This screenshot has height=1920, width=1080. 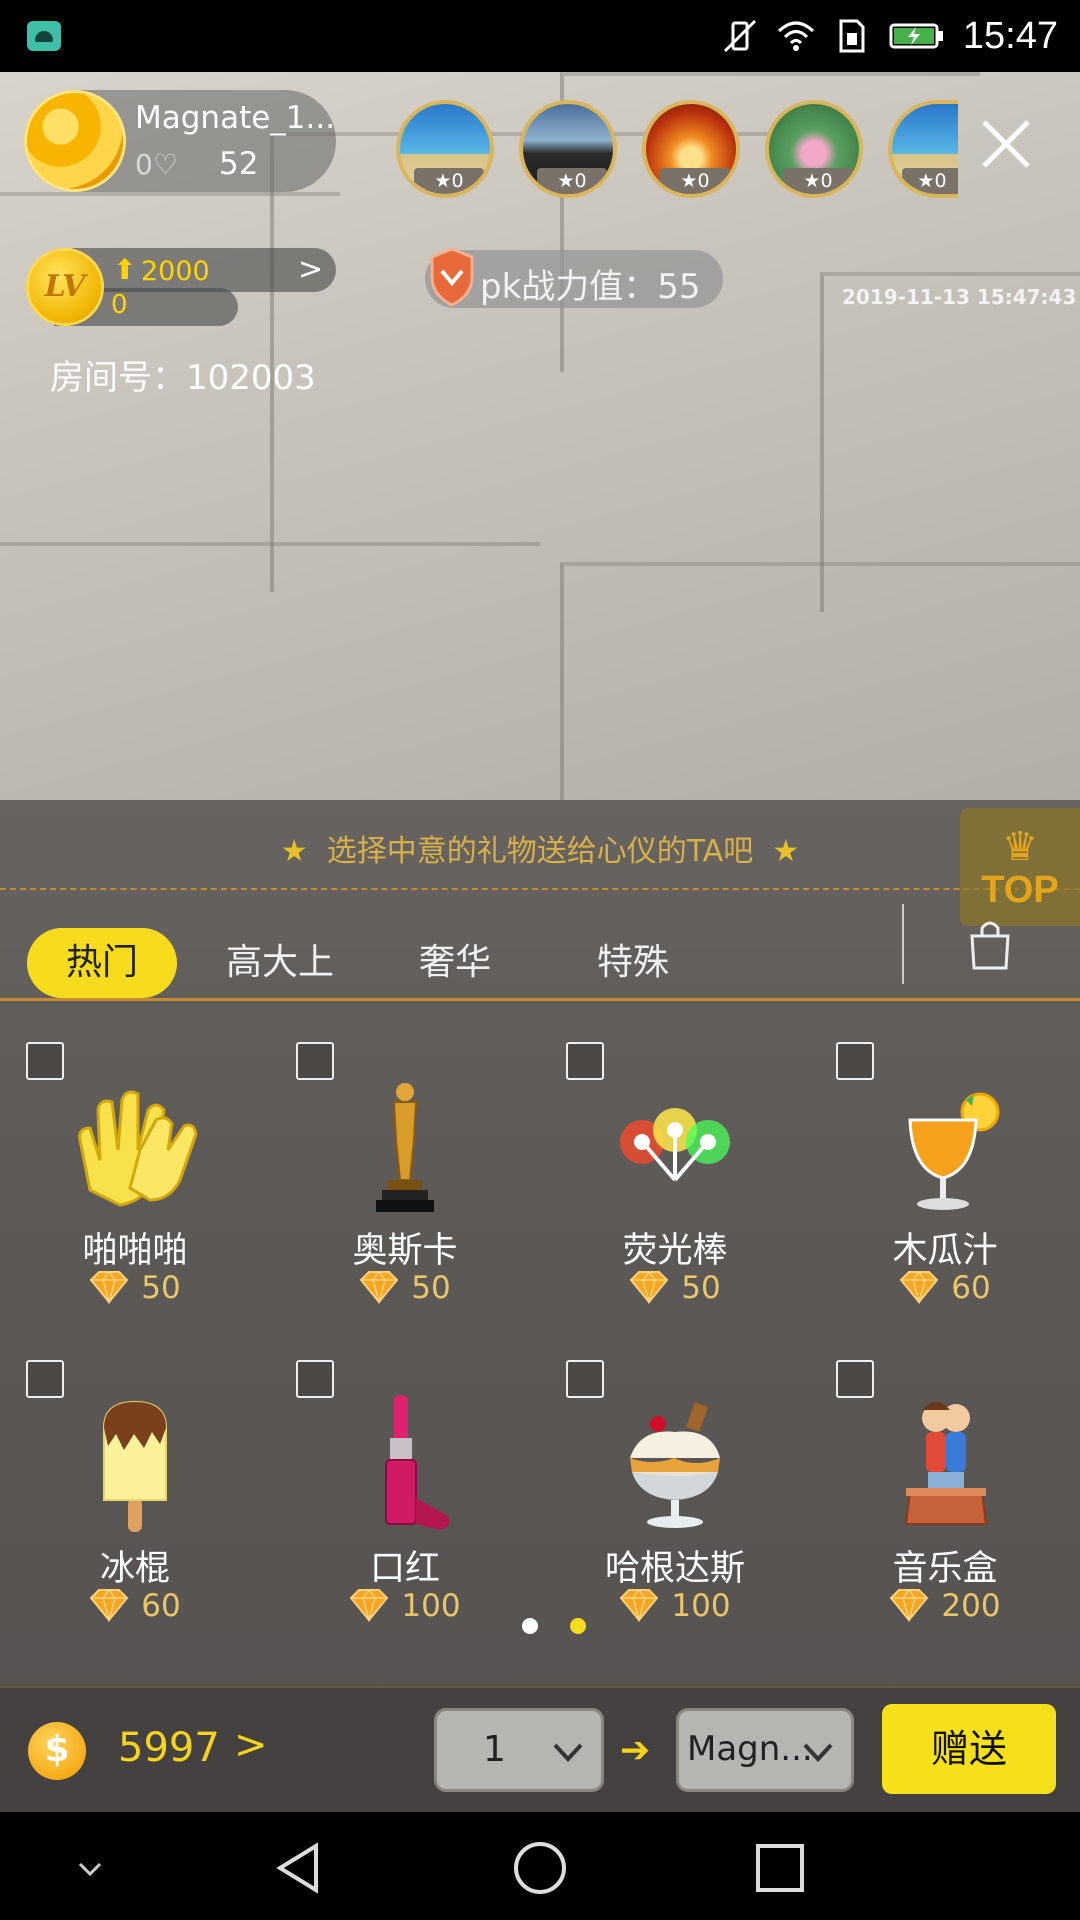 I want to click on arrow-up-icon: ⬆, so click(x=125, y=269).